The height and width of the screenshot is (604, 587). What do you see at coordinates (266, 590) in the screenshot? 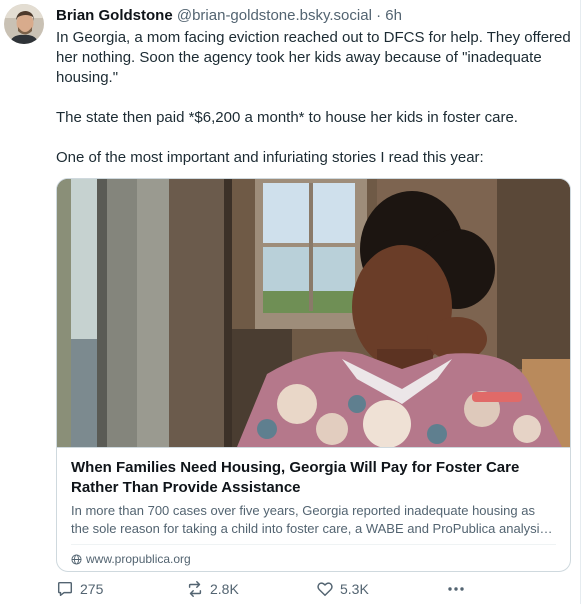
I see `post-actions: 275 2.8K 5.3K` at bounding box center [266, 590].